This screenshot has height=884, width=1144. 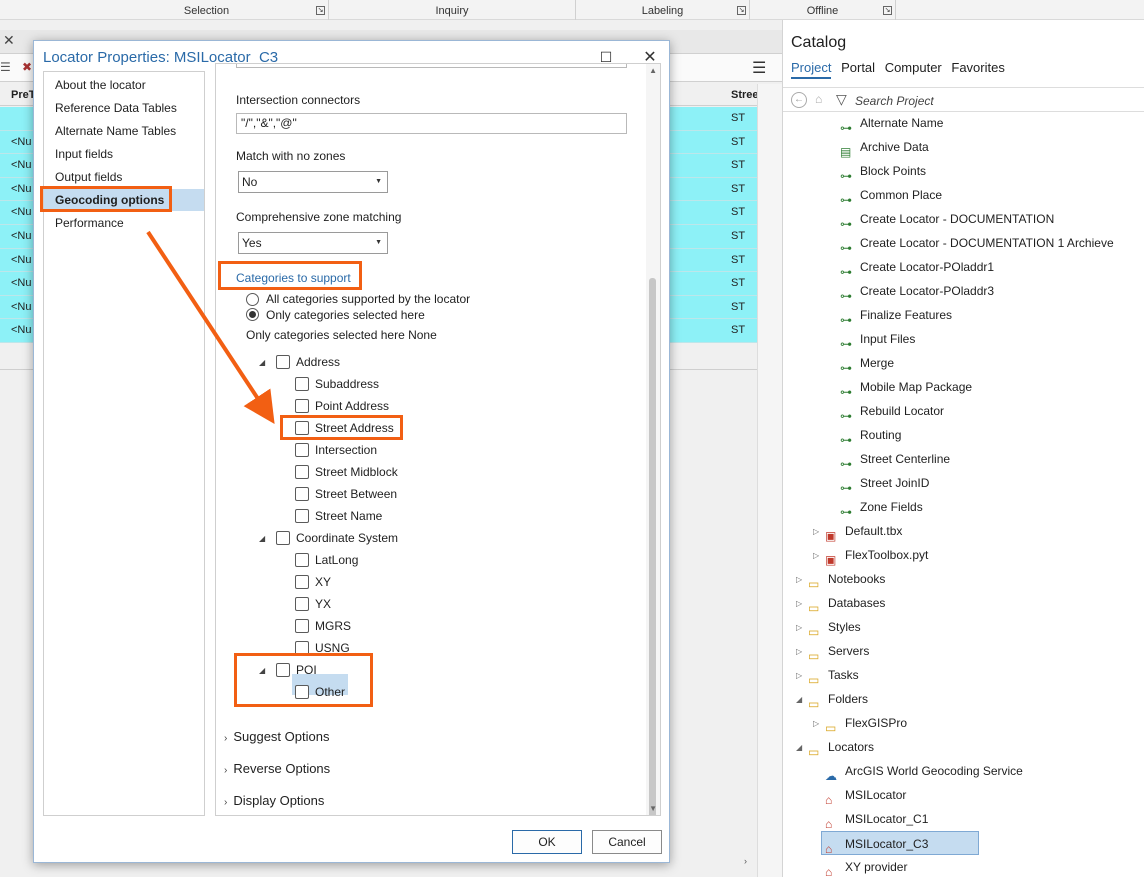 I want to click on annotation-arrow, so click(x=210, y=327).